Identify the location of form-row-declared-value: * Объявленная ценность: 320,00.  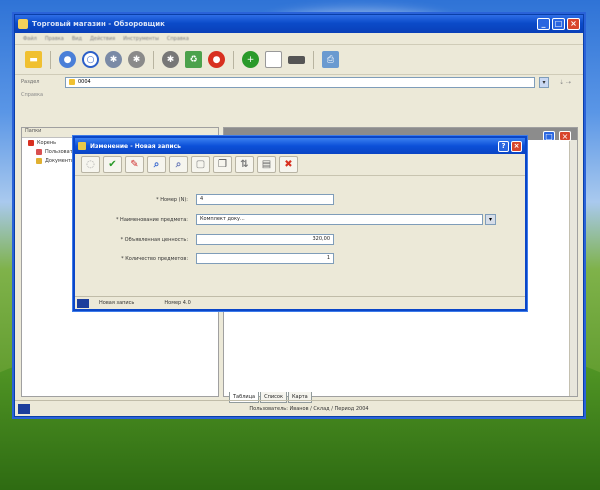
(204, 239).